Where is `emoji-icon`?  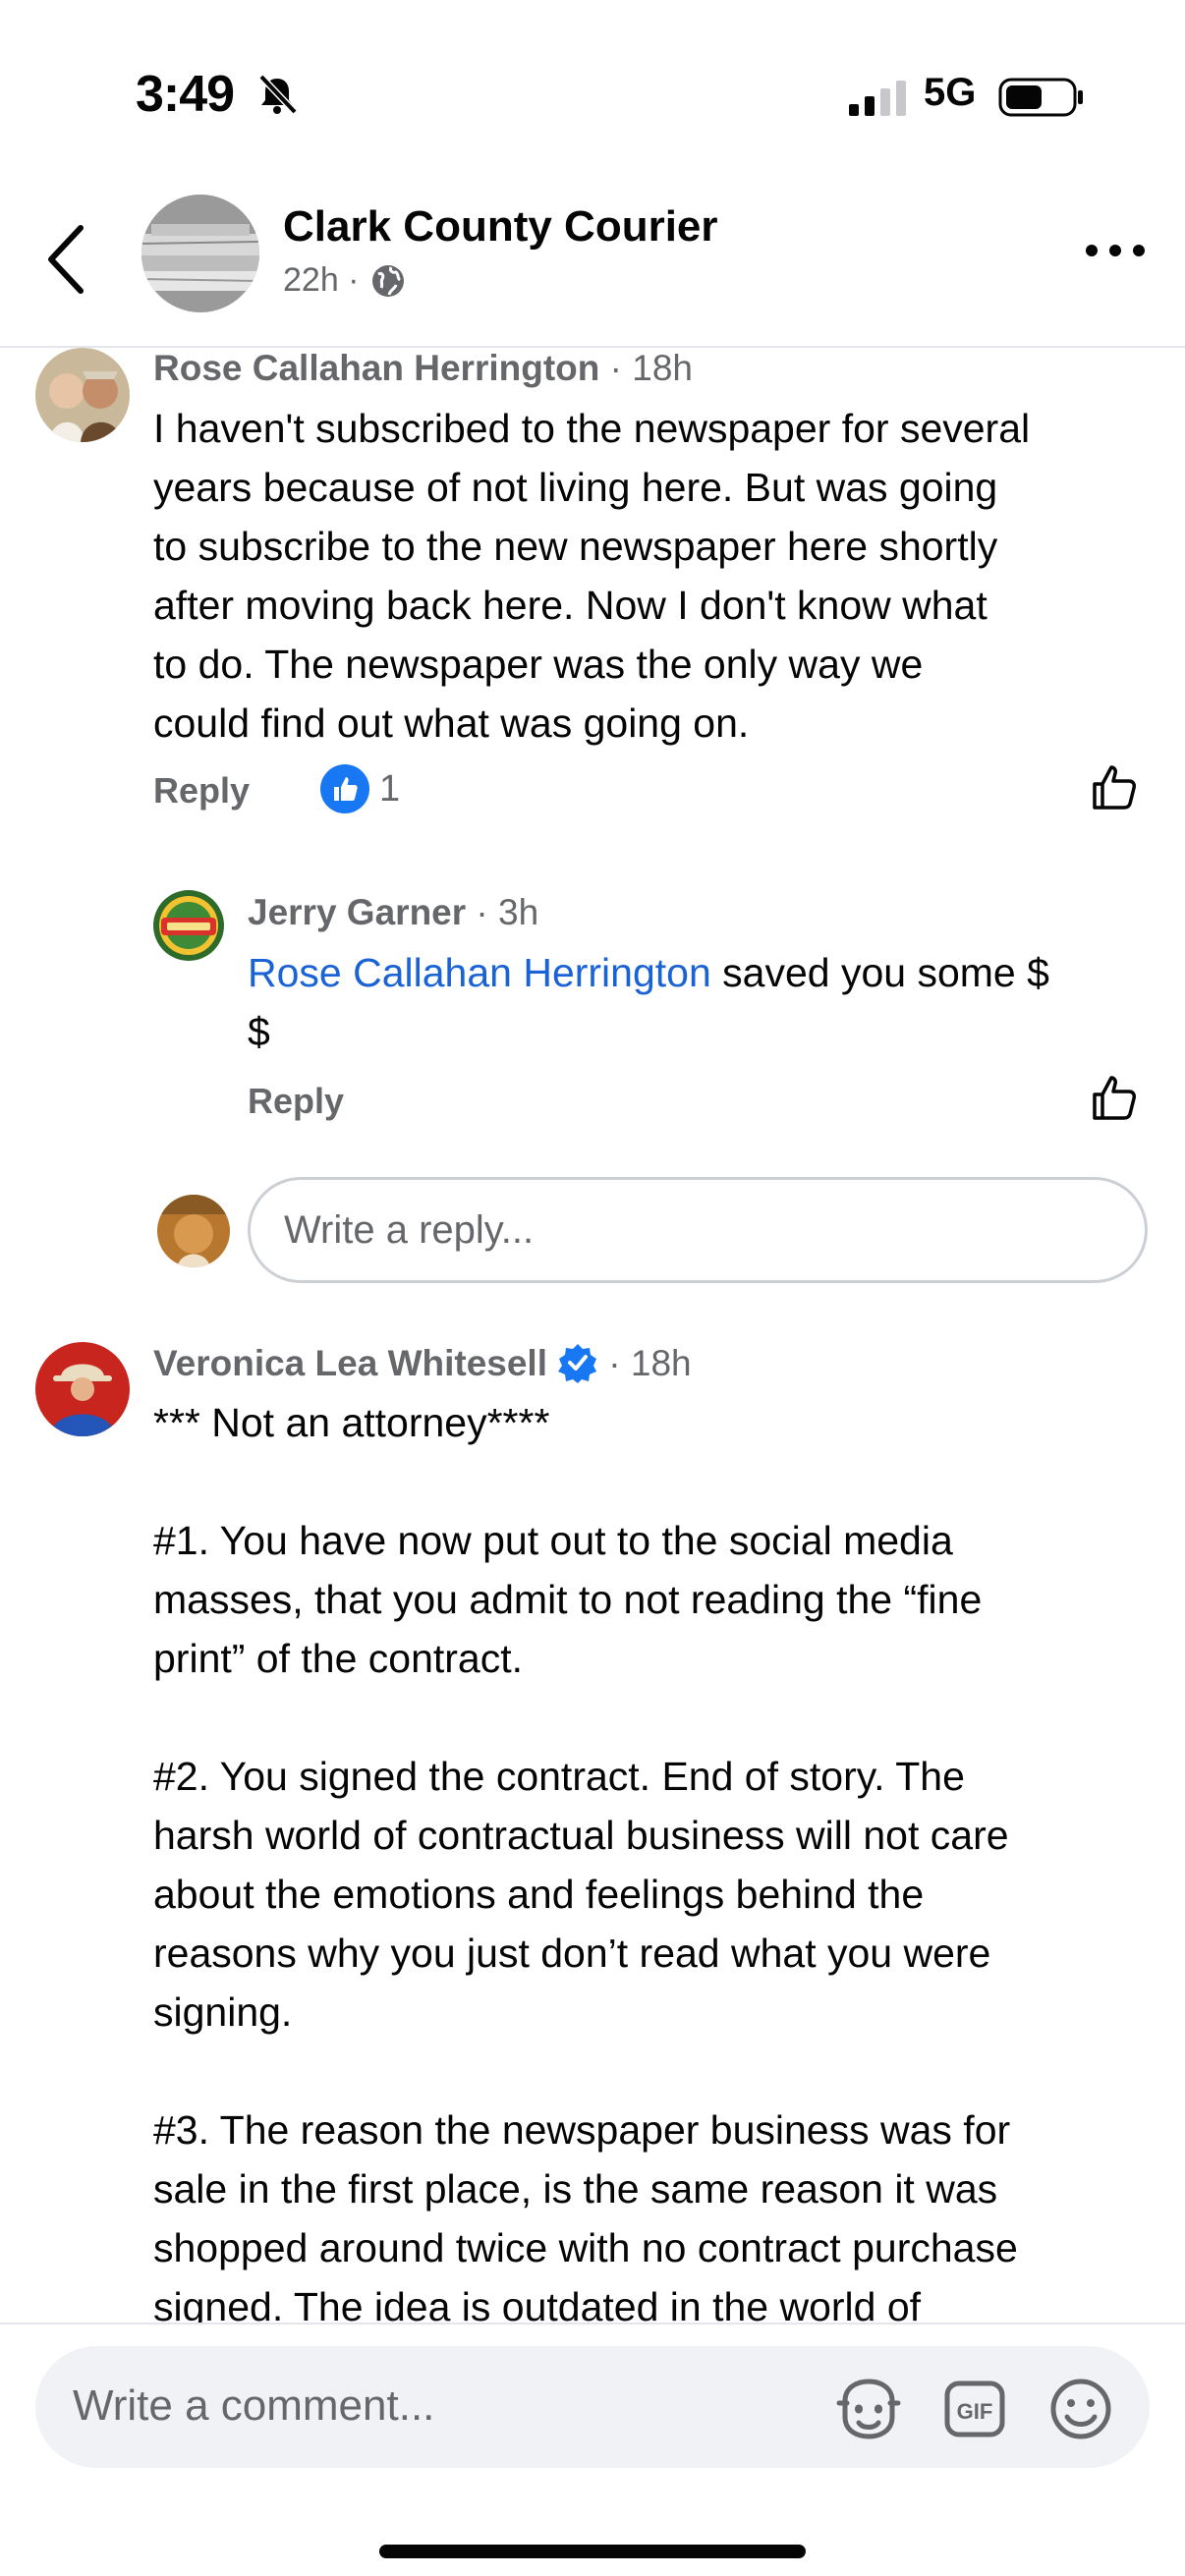
emoji-icon is located at coordinates (1080, 2409).